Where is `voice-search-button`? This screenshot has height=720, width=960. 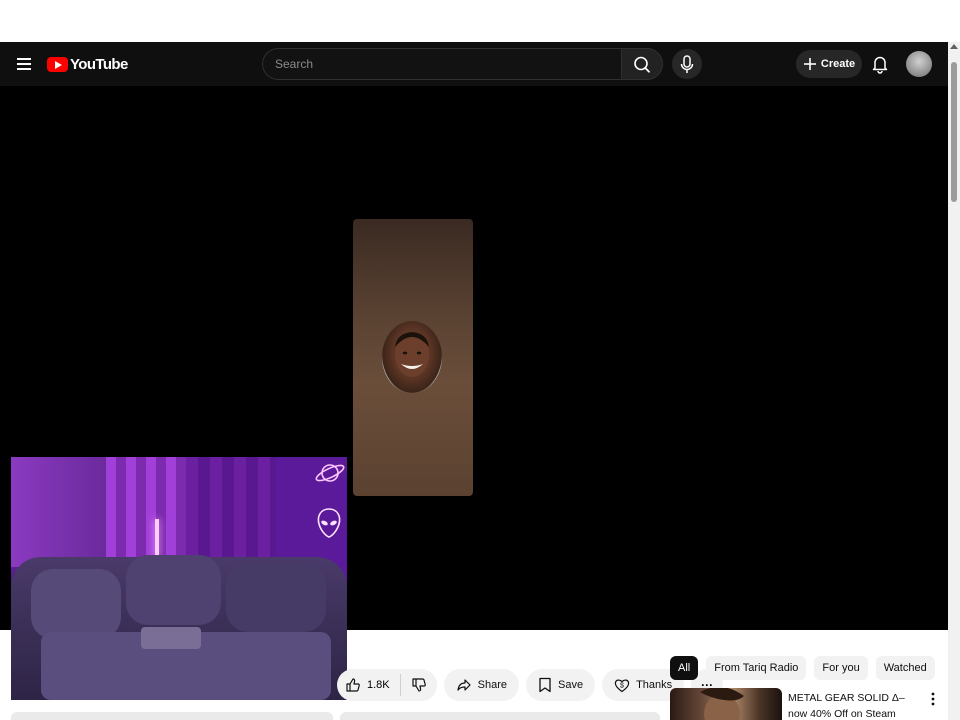 voice-search-button is located at coordinates (687, 64).